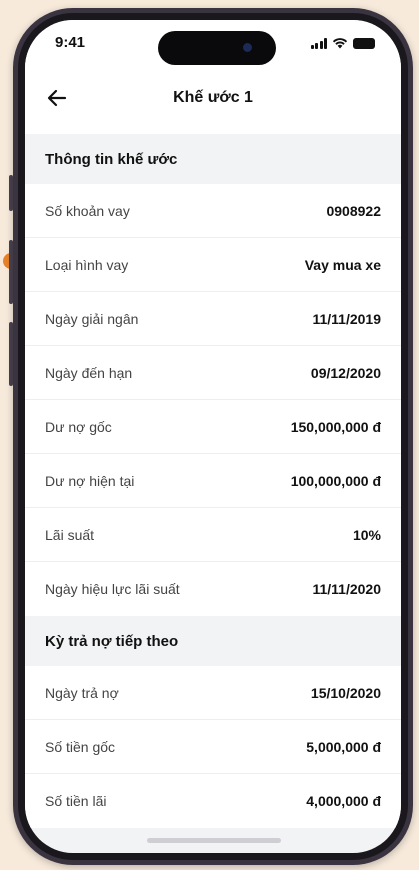 Image resolution: width=419 pixels, height=870 pixels. What do you see at coordinates (78, 426) in the screenshot?
I see `row-label: Dư nợ gốc` at bounding box center [78, 426].